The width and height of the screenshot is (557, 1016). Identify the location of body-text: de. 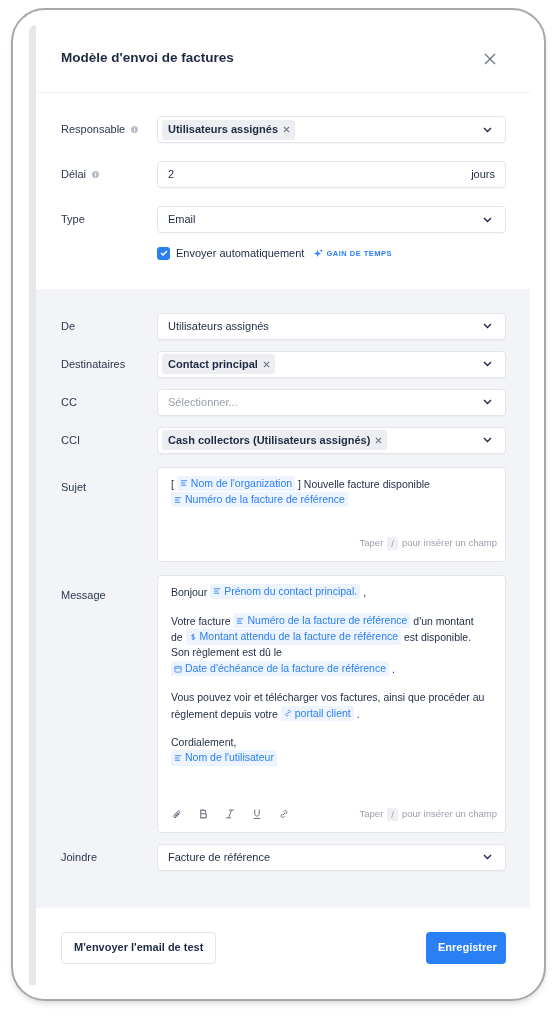
(177, 636).